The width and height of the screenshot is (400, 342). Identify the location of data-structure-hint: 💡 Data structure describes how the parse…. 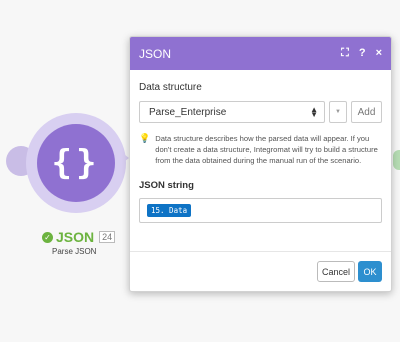
(260, 149).